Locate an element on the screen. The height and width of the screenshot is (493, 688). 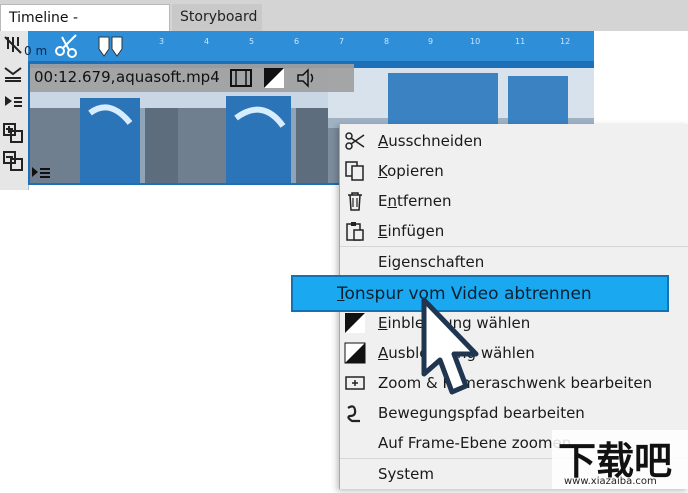
copy-icon is located at coordinates (355, 171).